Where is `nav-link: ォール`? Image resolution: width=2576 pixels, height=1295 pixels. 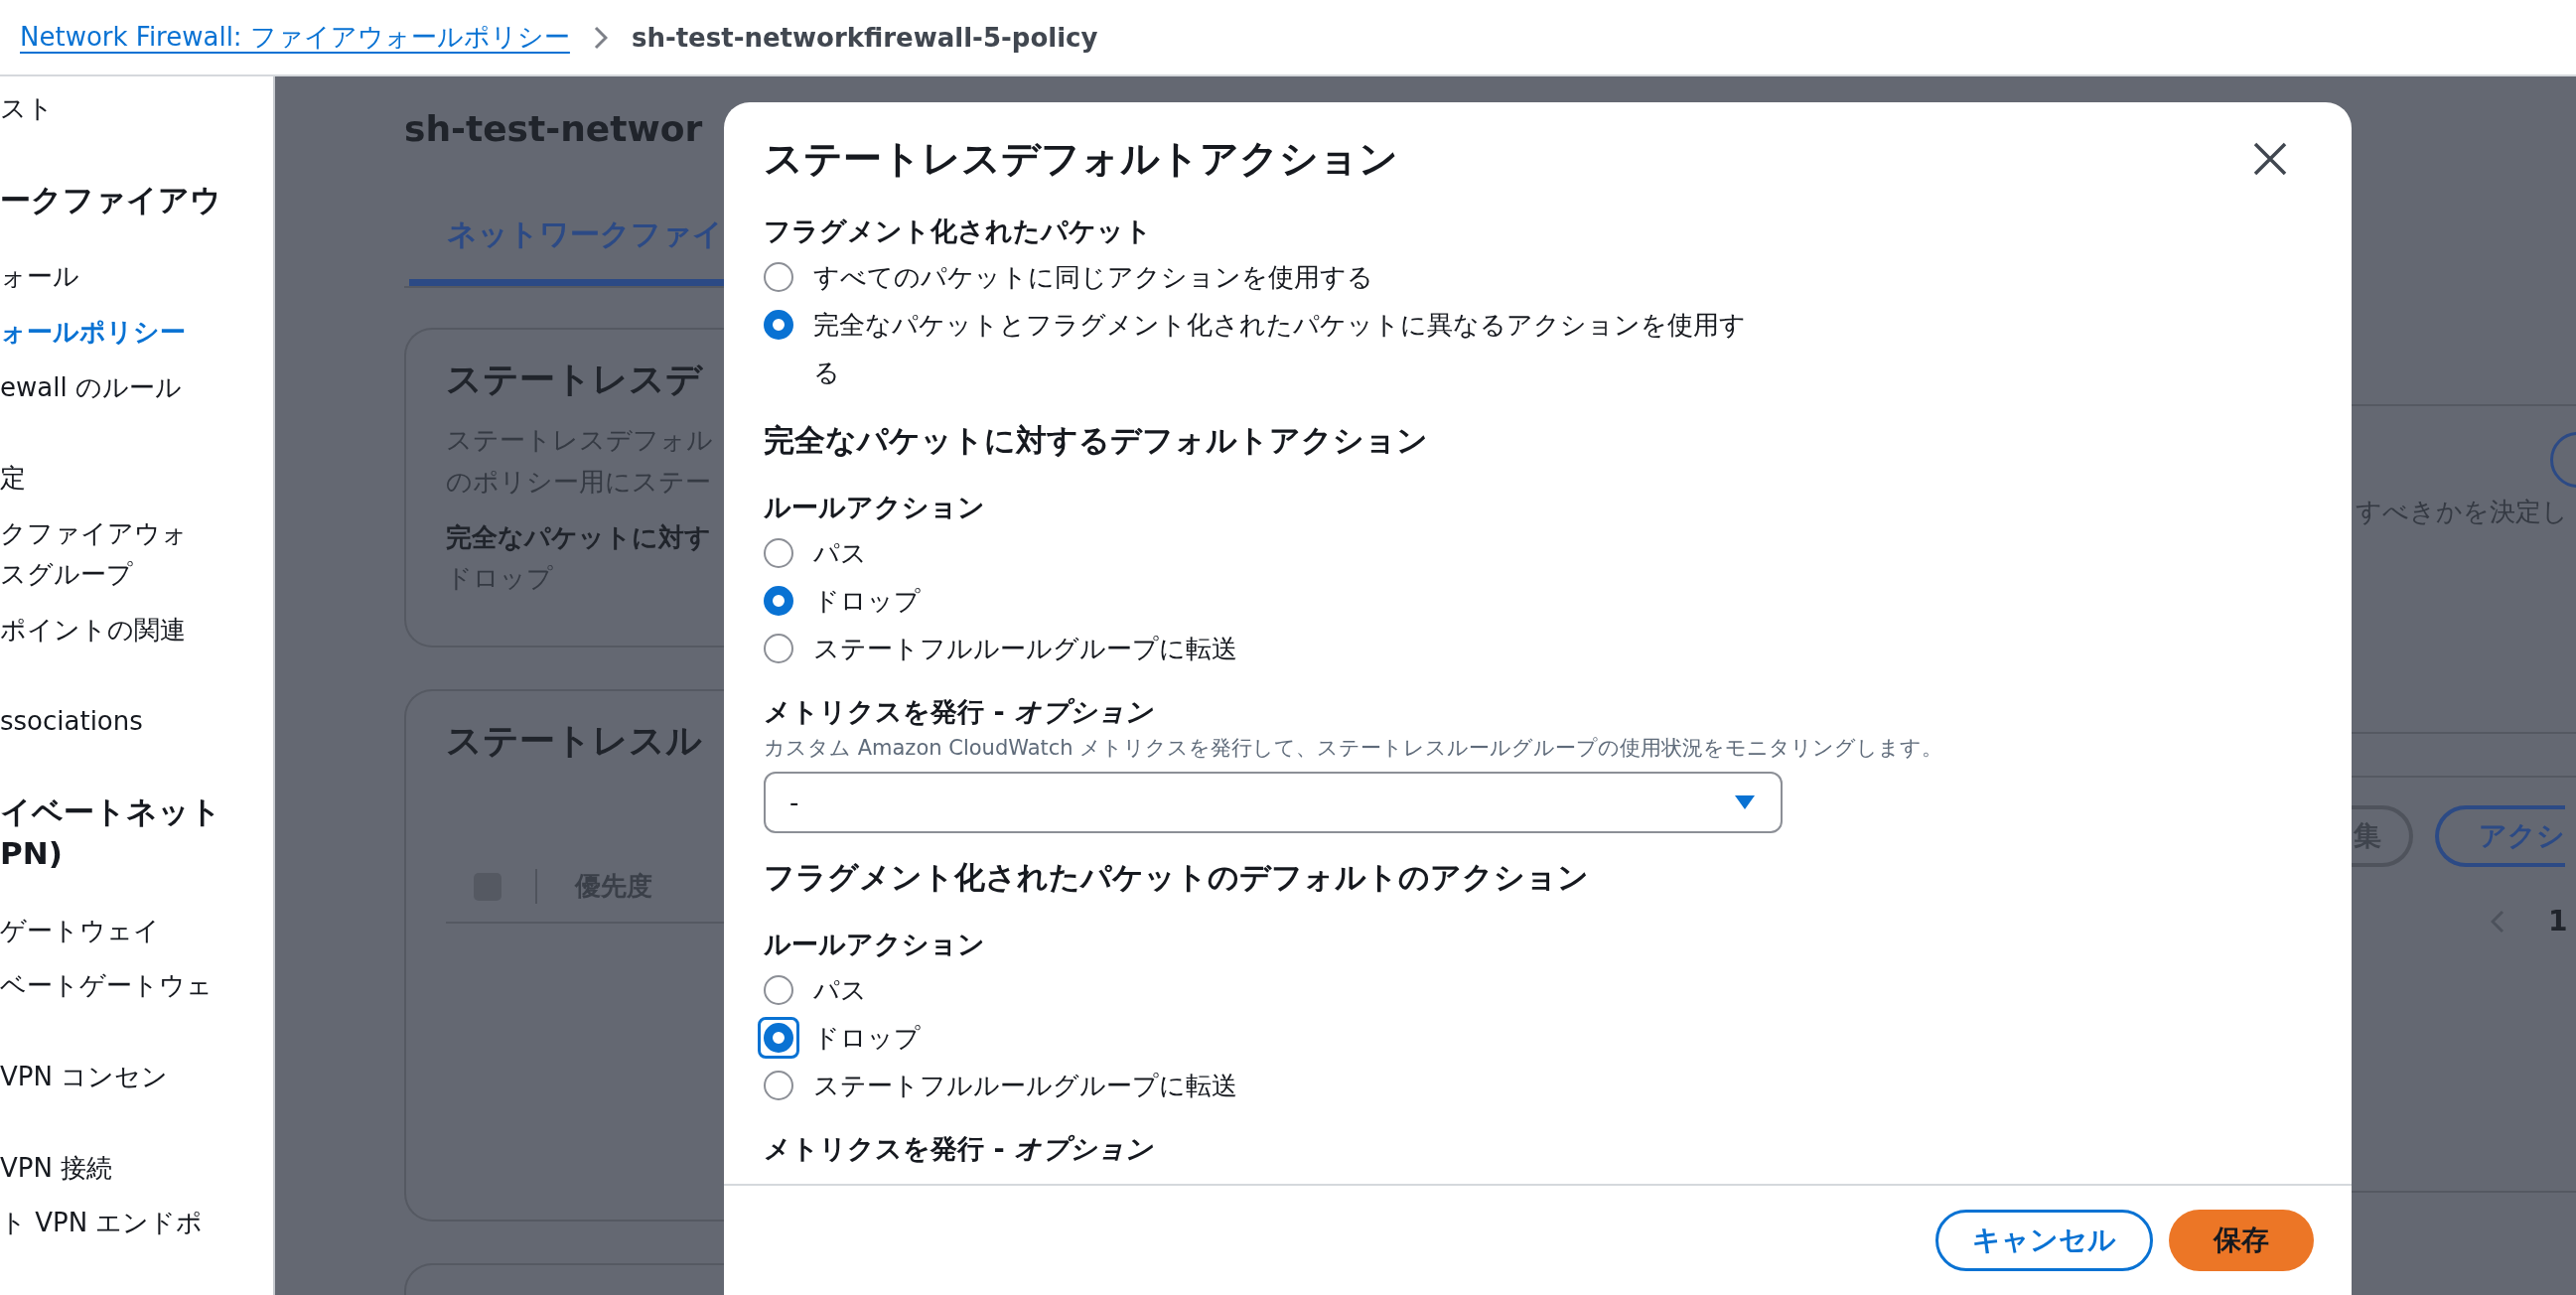
nav-link: ォール is located at coordinates (40, 277).